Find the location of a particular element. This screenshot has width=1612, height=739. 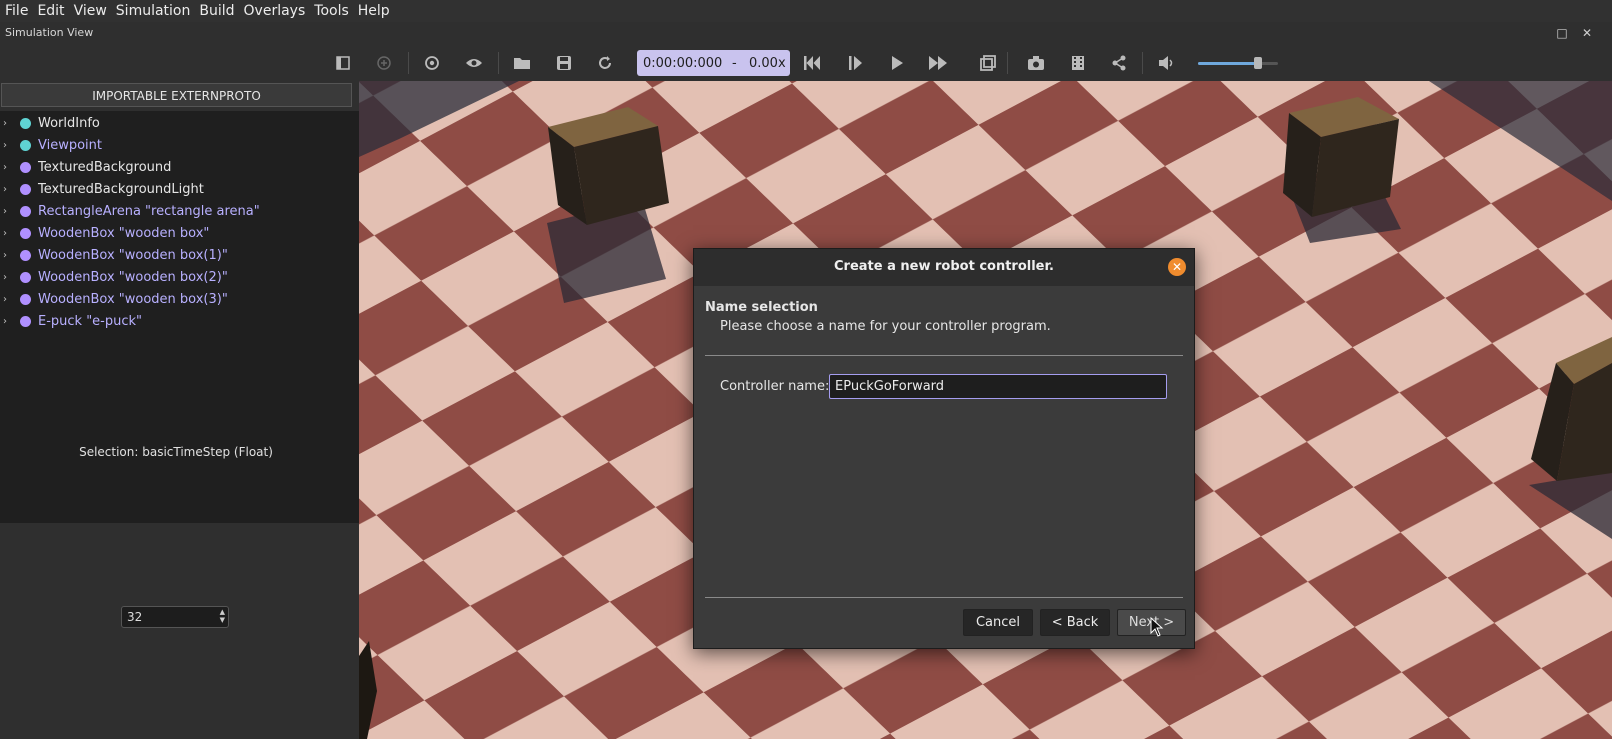

menu-overlays: Overlays is located at coordinates (274, 11).